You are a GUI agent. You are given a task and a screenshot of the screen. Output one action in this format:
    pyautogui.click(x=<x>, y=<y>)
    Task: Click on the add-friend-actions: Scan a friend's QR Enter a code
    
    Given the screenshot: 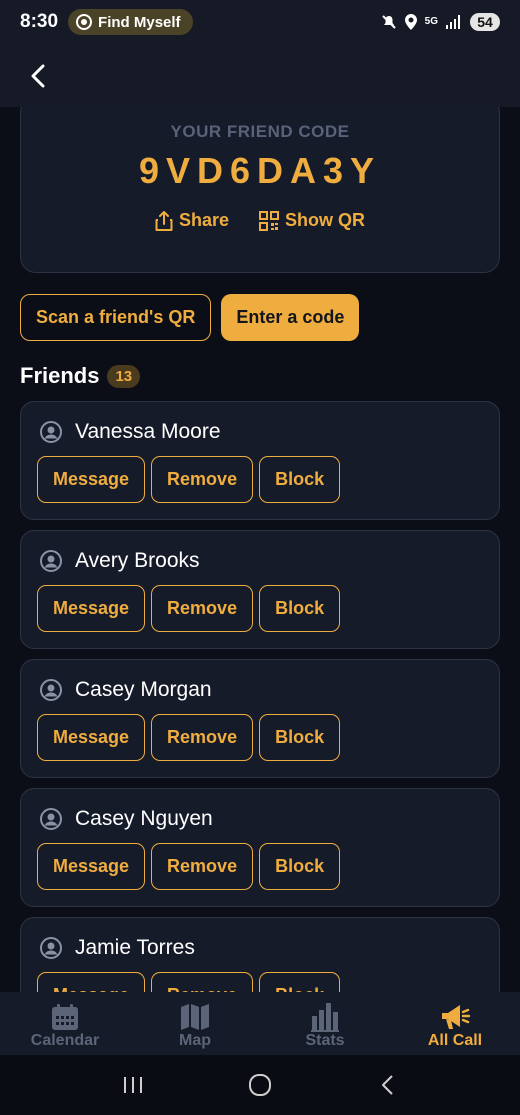 What is the action you would take?
    pyautogui.click(x=190, y=317)
    